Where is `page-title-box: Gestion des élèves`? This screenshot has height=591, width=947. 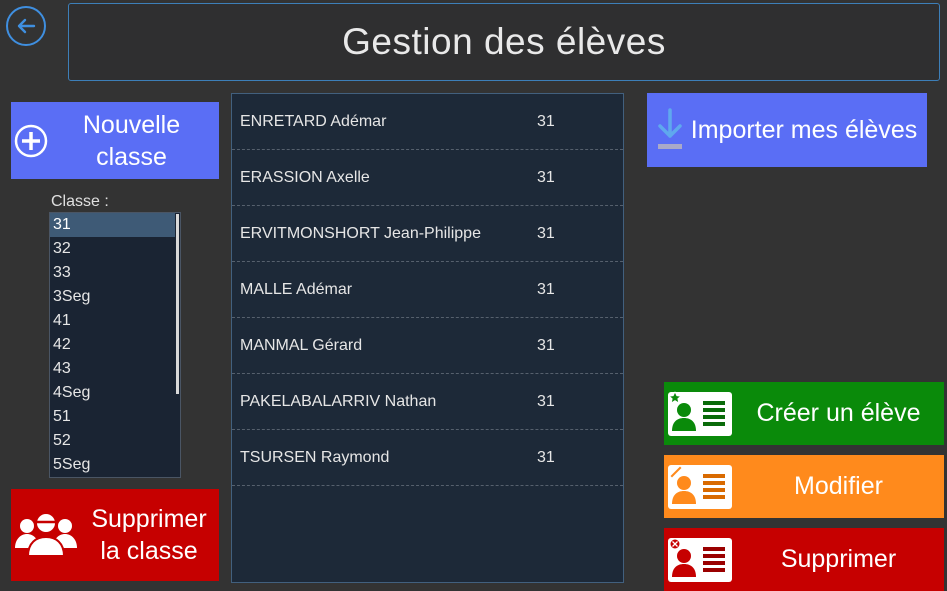 page-title-box: Gestion des élèves is located at coordinates (504, 42).